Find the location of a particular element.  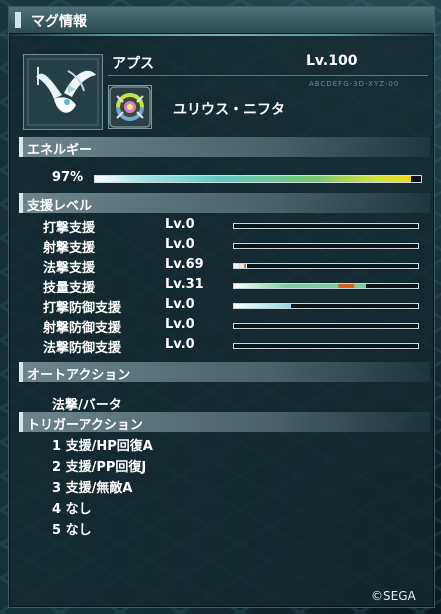

photon-blast-name: ユリウス・ニフタ is located at coordinates (229, 110).